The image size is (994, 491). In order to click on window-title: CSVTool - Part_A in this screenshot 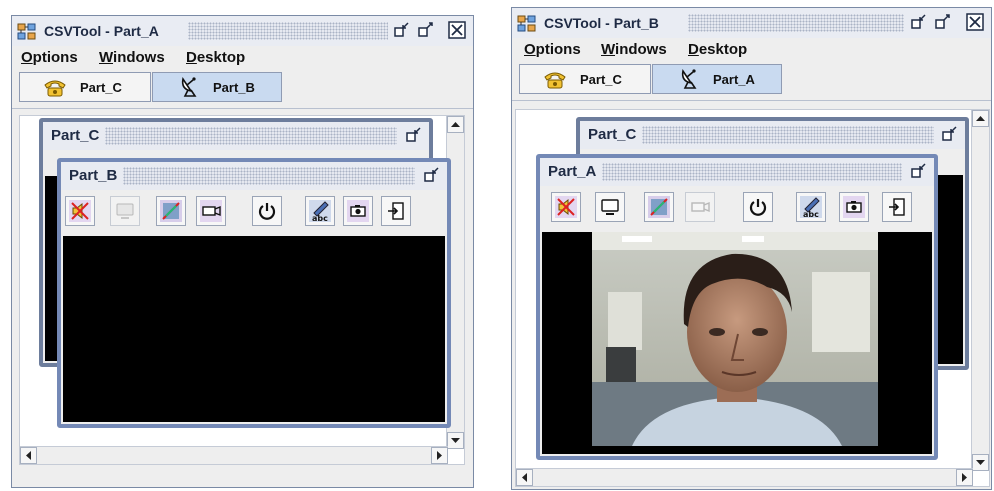, I will do `click(101, 31)`.